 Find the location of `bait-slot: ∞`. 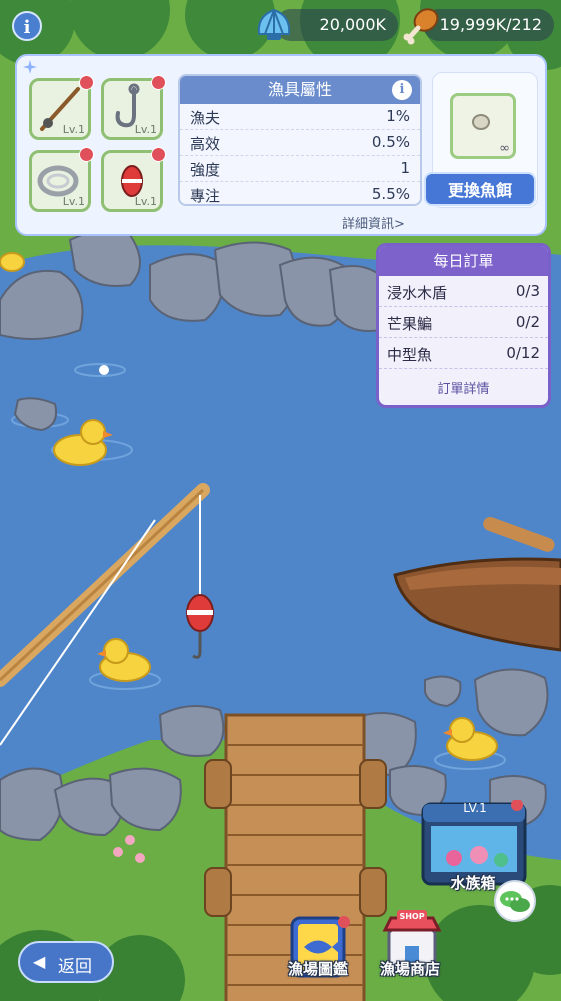

bait-slot: ∞ is located at coordinates (483, 126).